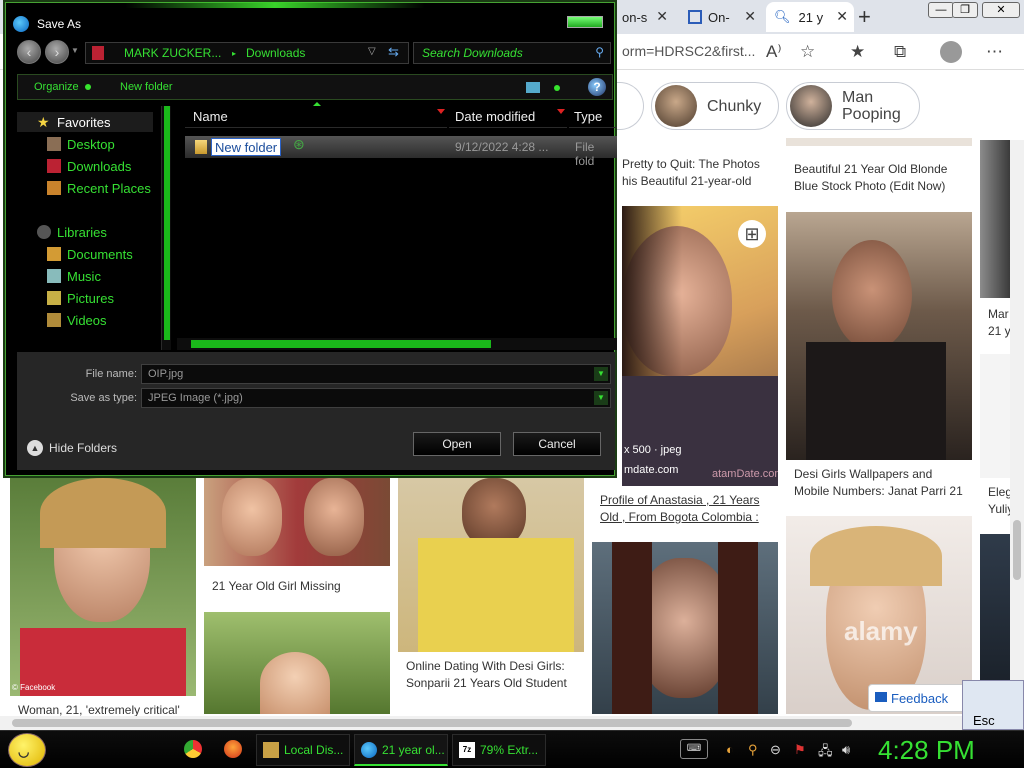  Describe the element at coordinates (75, 50) in the screenshot. I see `recent-locations-icon: ▼` at that location.